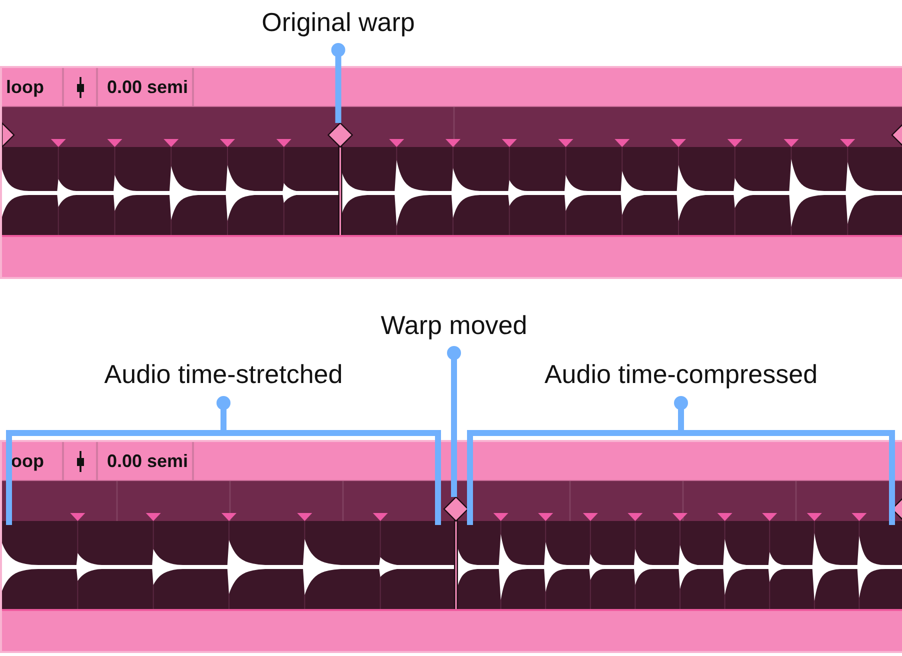 This screenshot has width=902, height=656. What do you see at coordinates (454, 325) in the screenshot?
I see `callout-label: Warp moved` at bounding box center [454, 325].